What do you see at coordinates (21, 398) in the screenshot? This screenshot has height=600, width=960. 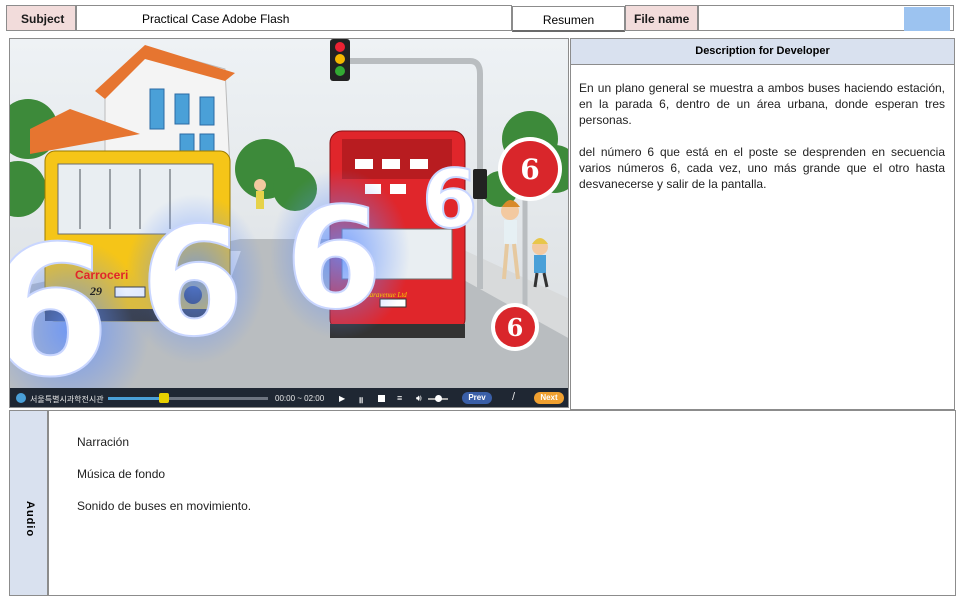 I see `museum-logo-icon` at bounding box center [21, 398].